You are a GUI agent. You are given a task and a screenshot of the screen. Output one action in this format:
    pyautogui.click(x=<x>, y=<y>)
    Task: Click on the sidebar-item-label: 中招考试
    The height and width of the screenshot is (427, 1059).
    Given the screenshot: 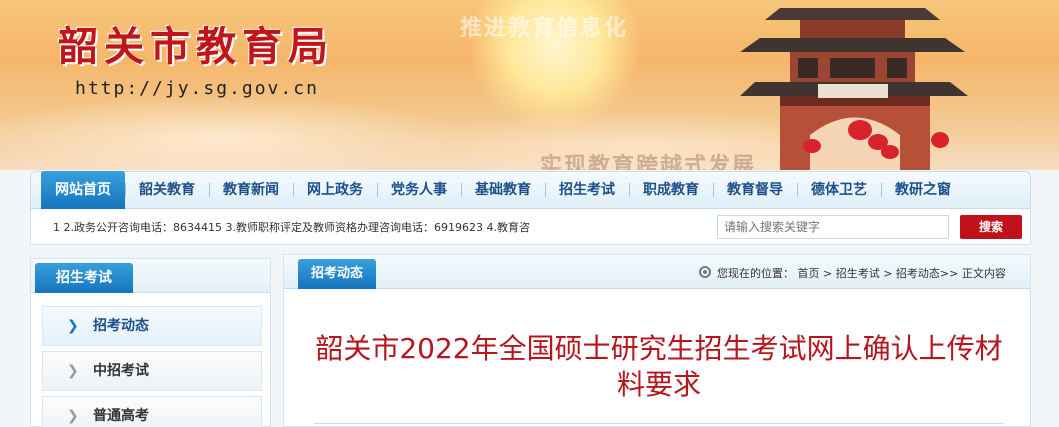 What is the action you would take?
    pyautogui.click(x=121, y=371)
    